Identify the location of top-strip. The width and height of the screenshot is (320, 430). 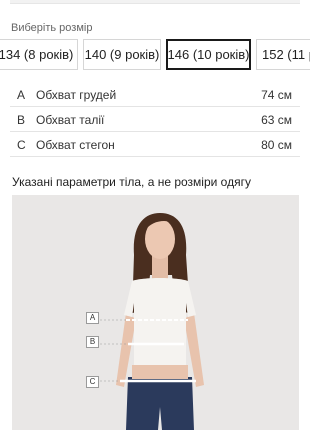
(155, 2).